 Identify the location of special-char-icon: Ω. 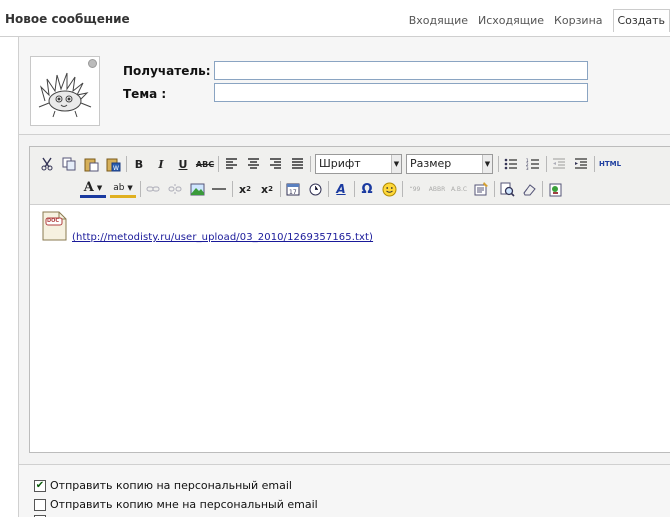
(367, 189).